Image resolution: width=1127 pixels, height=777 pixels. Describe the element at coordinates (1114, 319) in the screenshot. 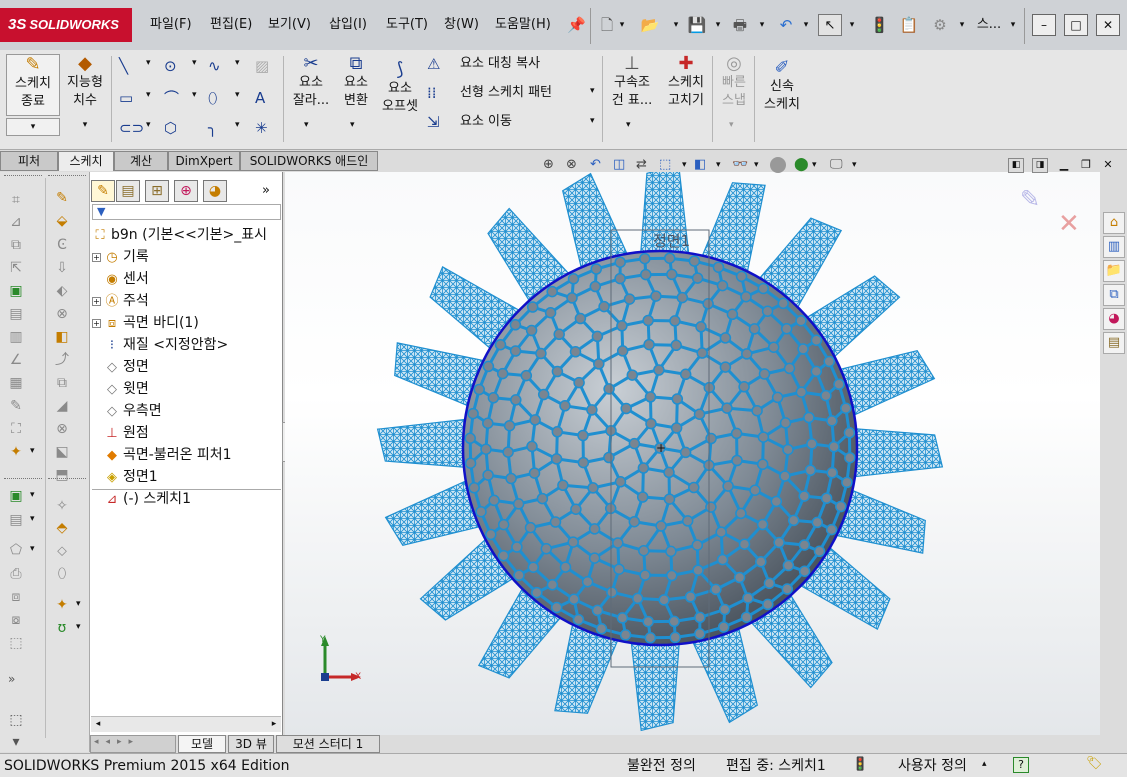

I see `task-pane-appearances-icon: ◕` at that location.